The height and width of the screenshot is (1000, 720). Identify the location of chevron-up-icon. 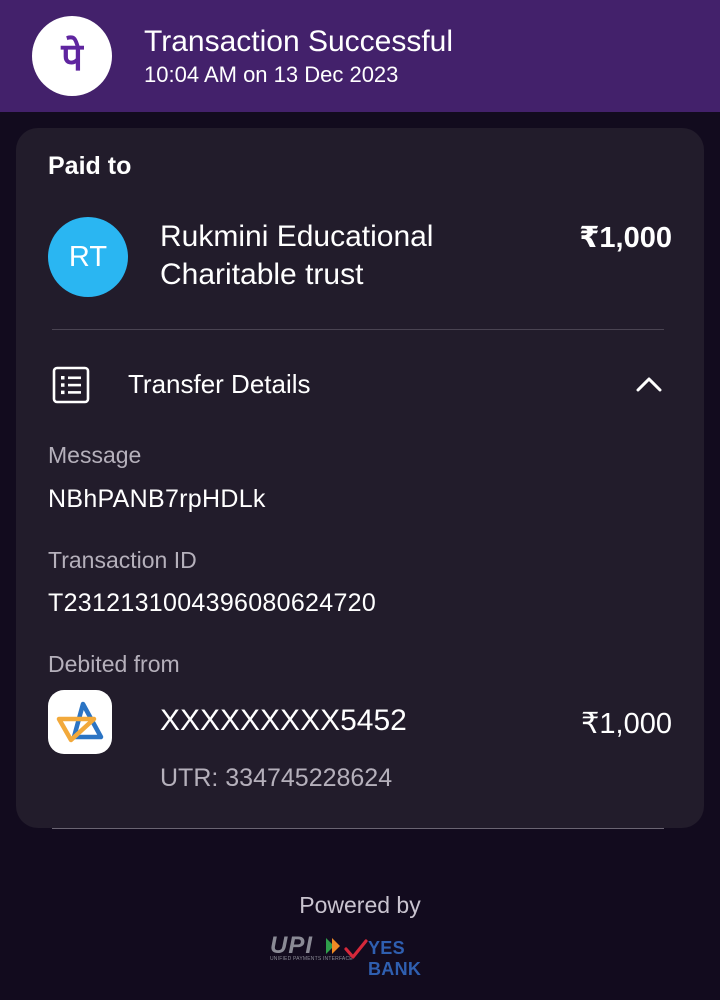
(649, 384).